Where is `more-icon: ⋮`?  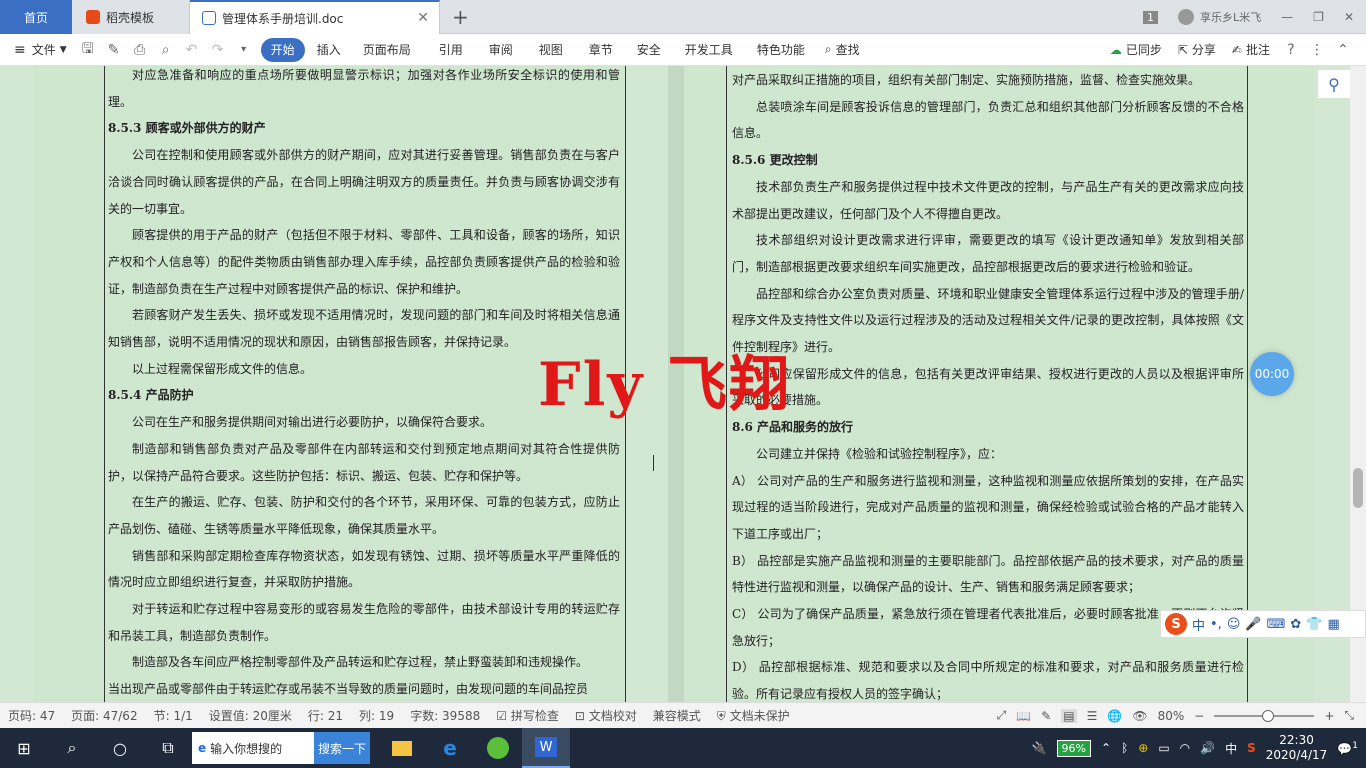
more-icon: ⋮ is located at coordinates (1317, 50).